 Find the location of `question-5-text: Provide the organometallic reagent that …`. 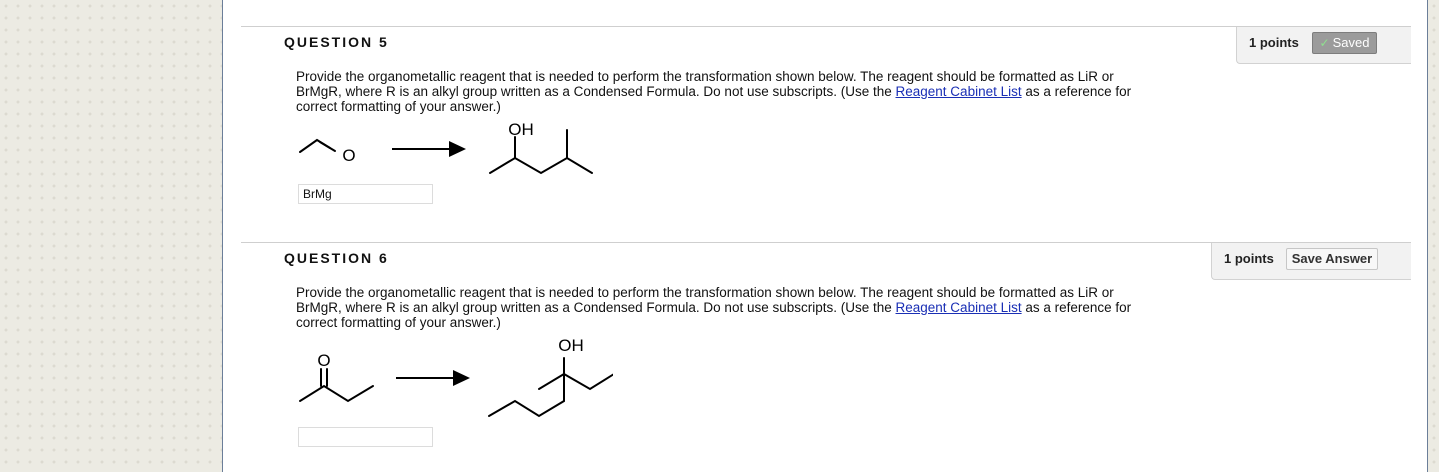

question-5-text: Provide the organometallic reagent that … is located at coordinates (726, 91).